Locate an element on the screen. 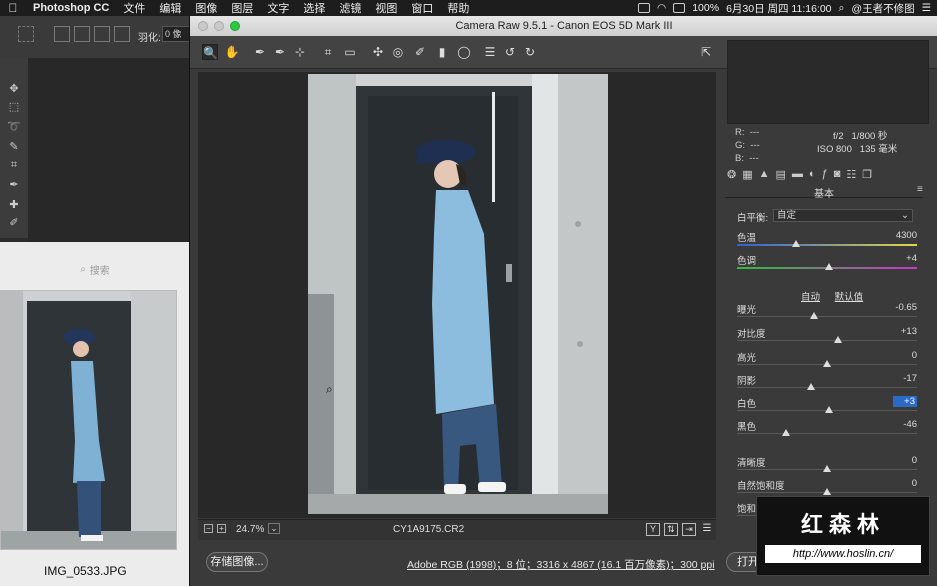 The width and height of the screenshot is (937, 586). swap-settings-icon: ⇅ is located at coordinates (671, 529).